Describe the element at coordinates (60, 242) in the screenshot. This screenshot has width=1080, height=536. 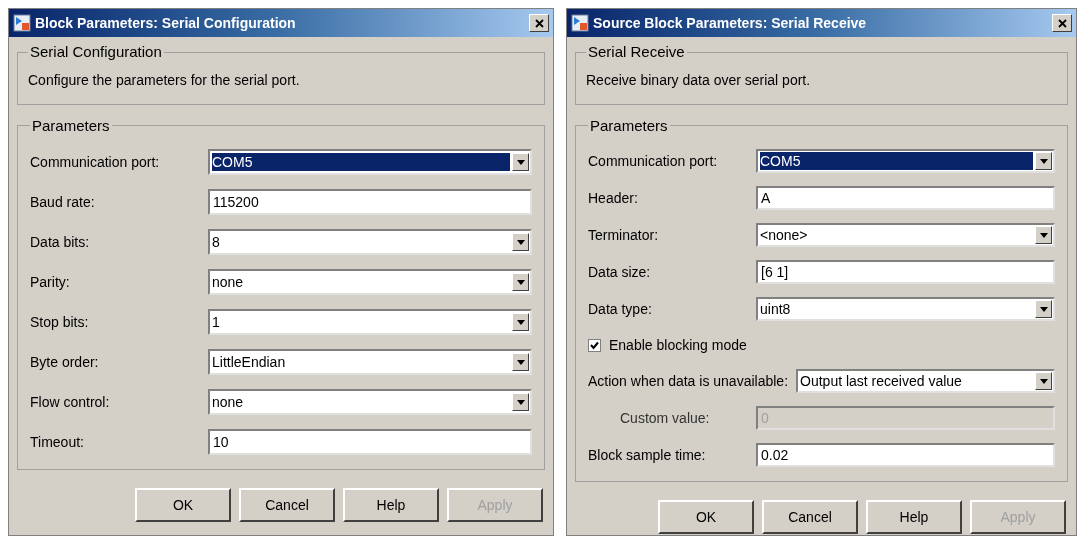
I see `field-label: Data bits:` at that location.